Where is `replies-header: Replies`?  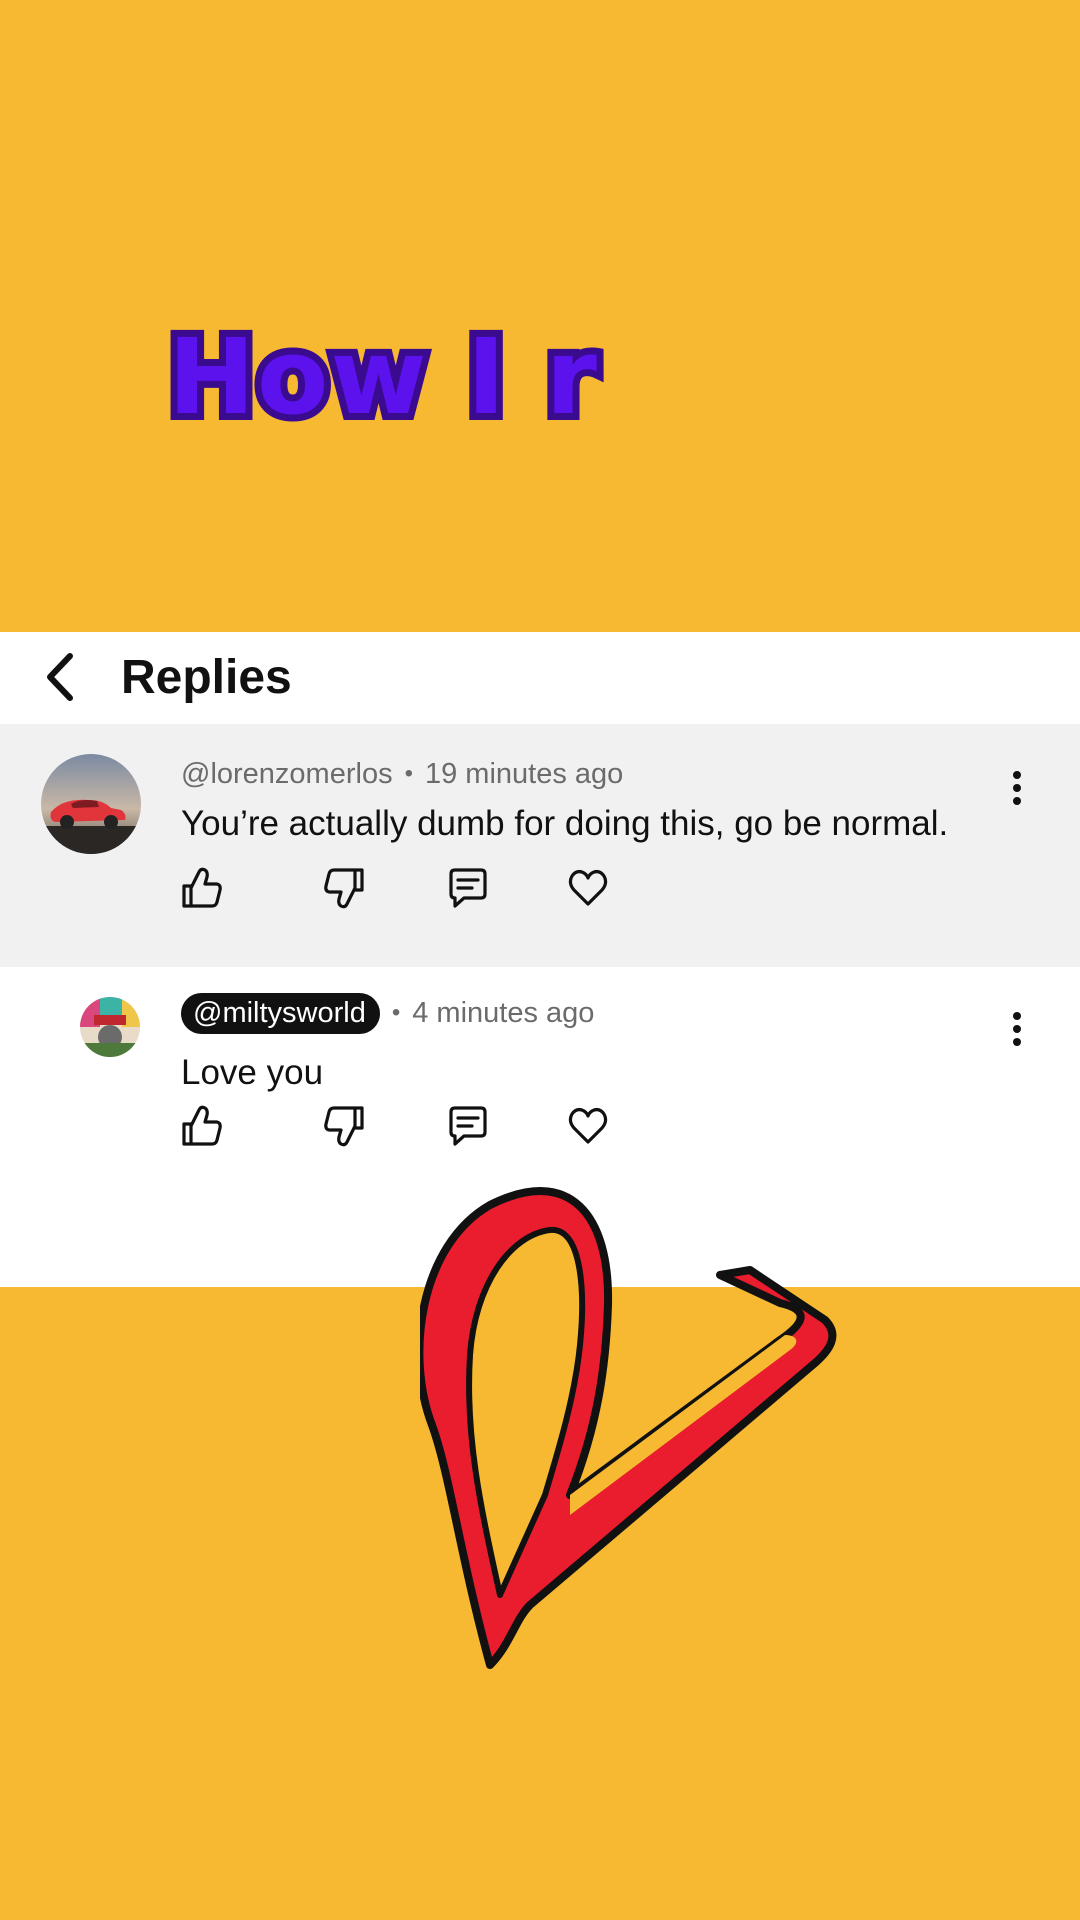
replies-header: Replies is located at coordinates (540, 678).